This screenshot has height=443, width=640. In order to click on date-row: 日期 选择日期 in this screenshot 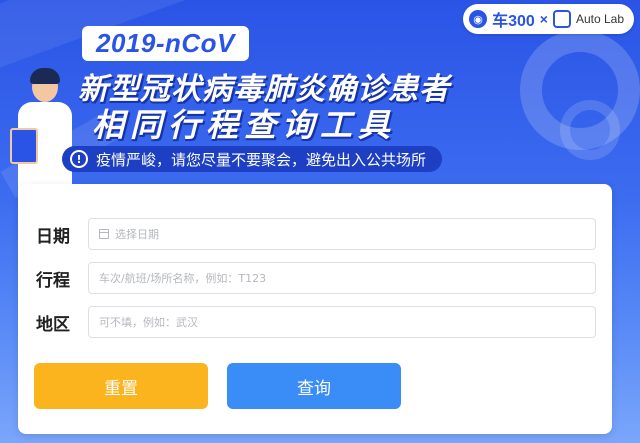, I will do `click(315, 234)`.